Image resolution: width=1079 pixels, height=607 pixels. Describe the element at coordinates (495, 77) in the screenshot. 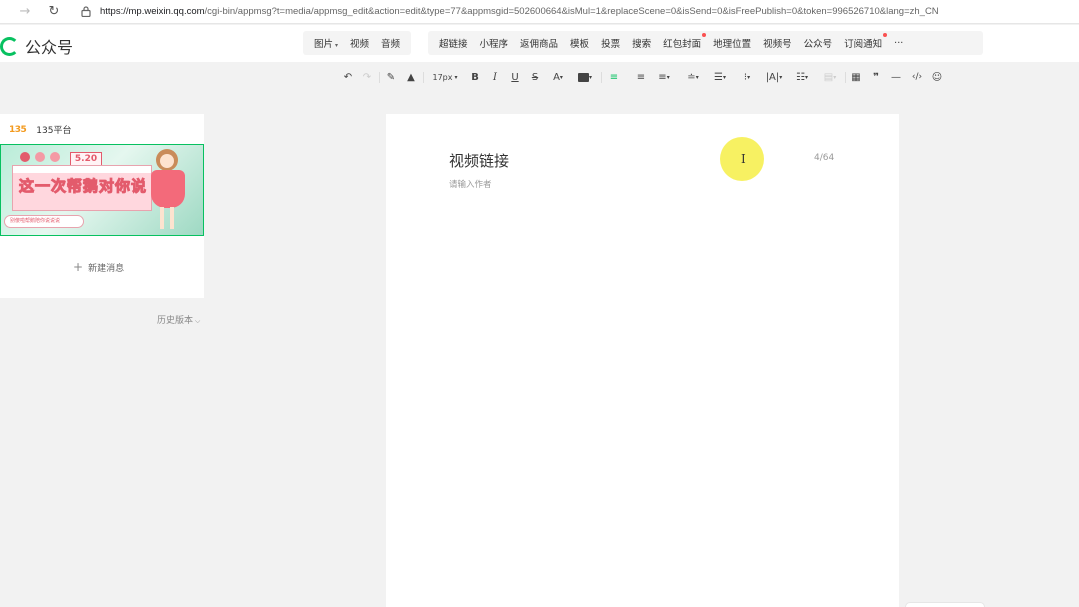

I see `italic-icon: I` at that location.